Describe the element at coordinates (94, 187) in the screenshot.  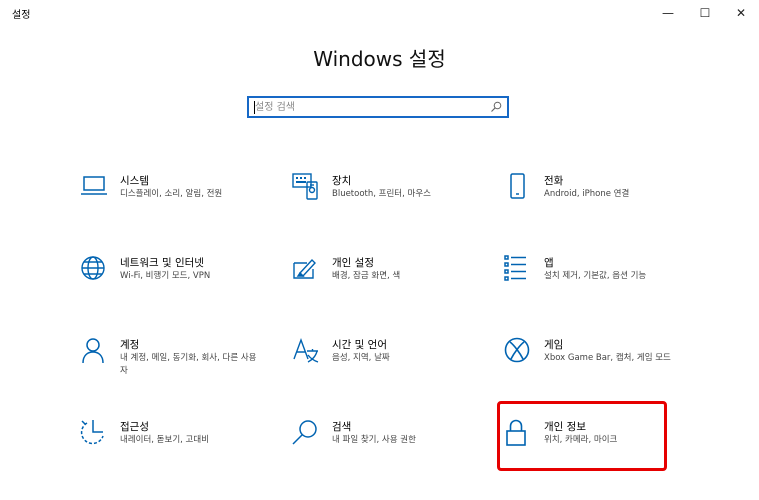
I see `laptop-icon` at that location.